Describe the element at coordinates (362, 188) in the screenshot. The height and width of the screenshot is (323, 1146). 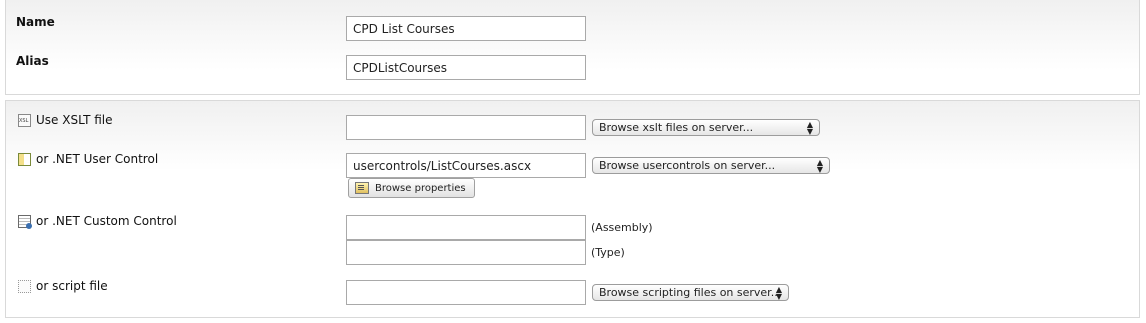
I see `browse-properties-icon` at that location.